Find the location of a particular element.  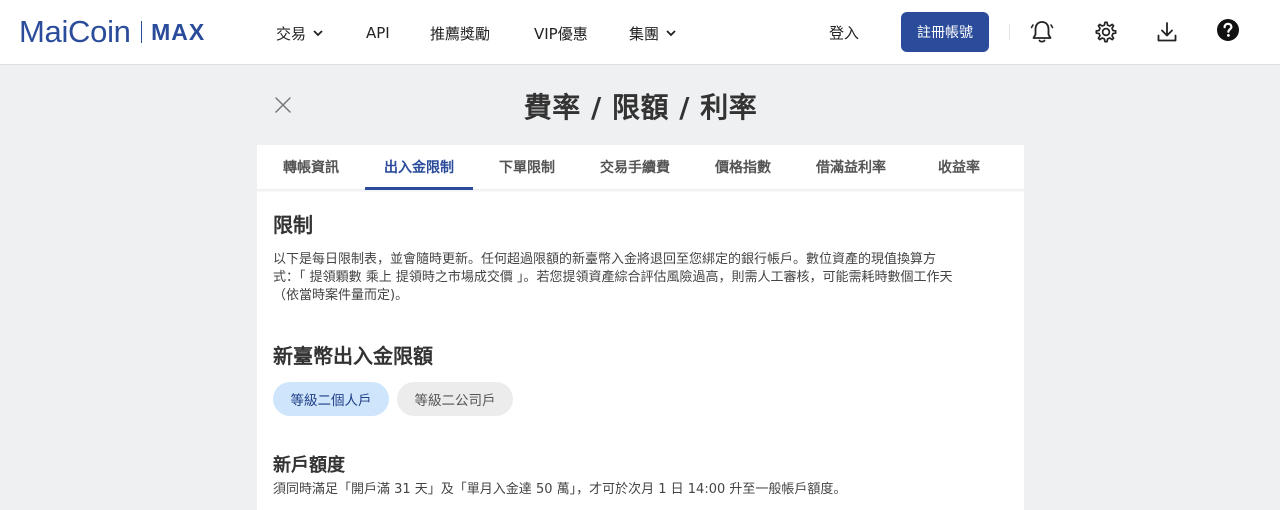

top-header: MaiCoin MAX 交易 API 推薦獎勵 VIP優惠 集團 登入 註冊帳號 is located at coordinates (640, 32).